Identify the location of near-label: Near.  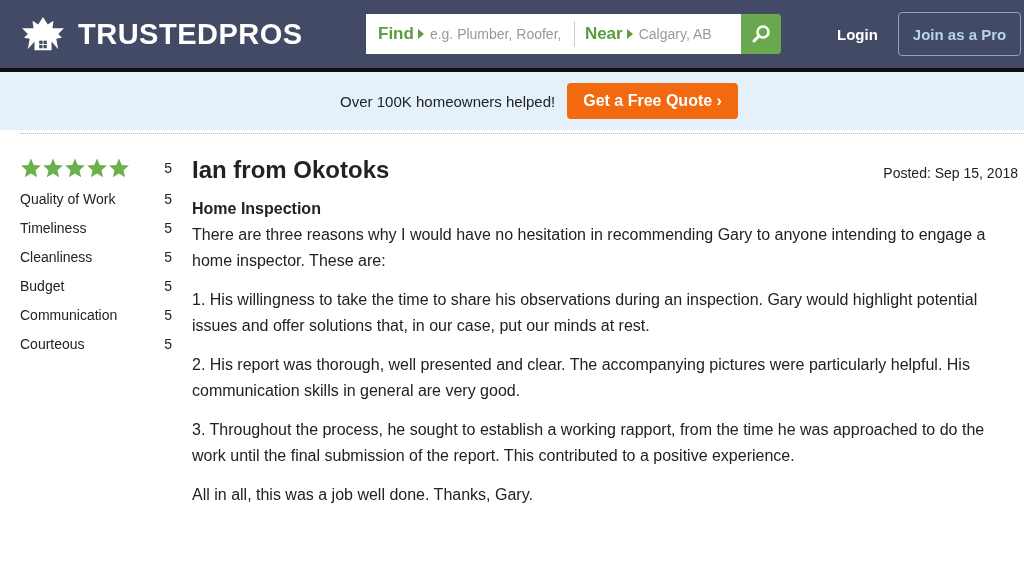
(603, 34).